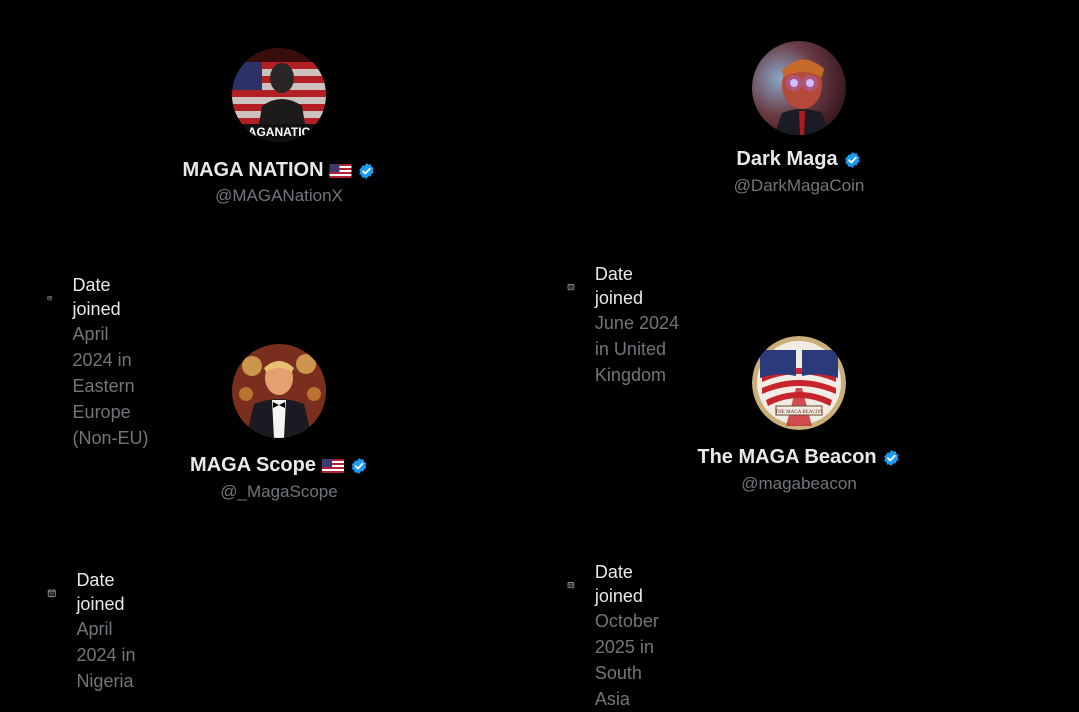  What do you see at coordinates (799, 484) in the screenshot?
I see `profile-handle: @magabeacon` at bounding box center [799, 484].